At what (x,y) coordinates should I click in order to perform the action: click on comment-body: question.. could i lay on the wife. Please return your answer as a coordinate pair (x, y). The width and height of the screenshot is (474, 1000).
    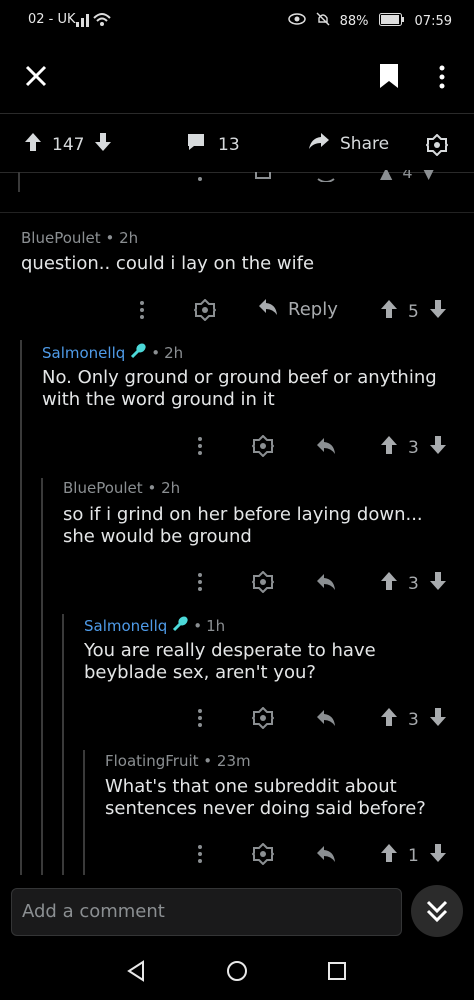
    Looking at the image, I should click on (168, 263).